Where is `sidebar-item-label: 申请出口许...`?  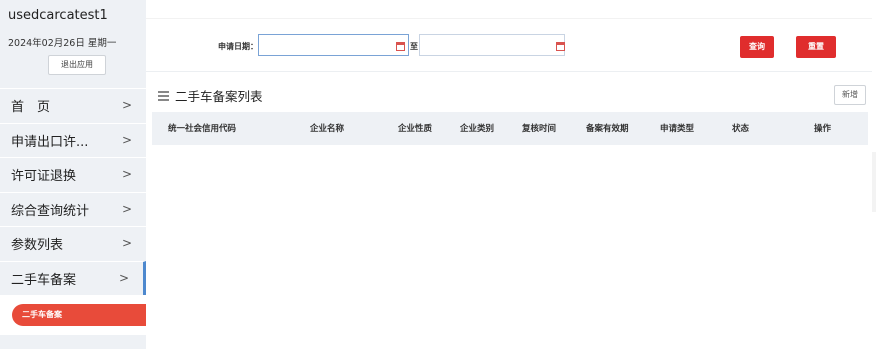 sidebar-item-label: 申请出口许... is located at coordinates (50, 142).